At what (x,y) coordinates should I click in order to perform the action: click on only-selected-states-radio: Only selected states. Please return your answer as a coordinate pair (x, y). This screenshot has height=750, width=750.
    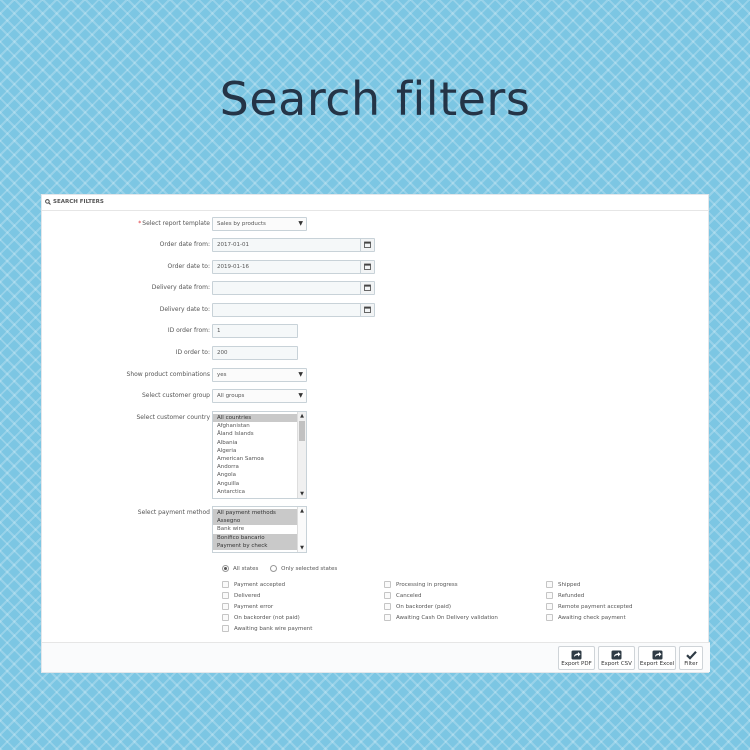
    Looking at the image, I should click on (303, 568).